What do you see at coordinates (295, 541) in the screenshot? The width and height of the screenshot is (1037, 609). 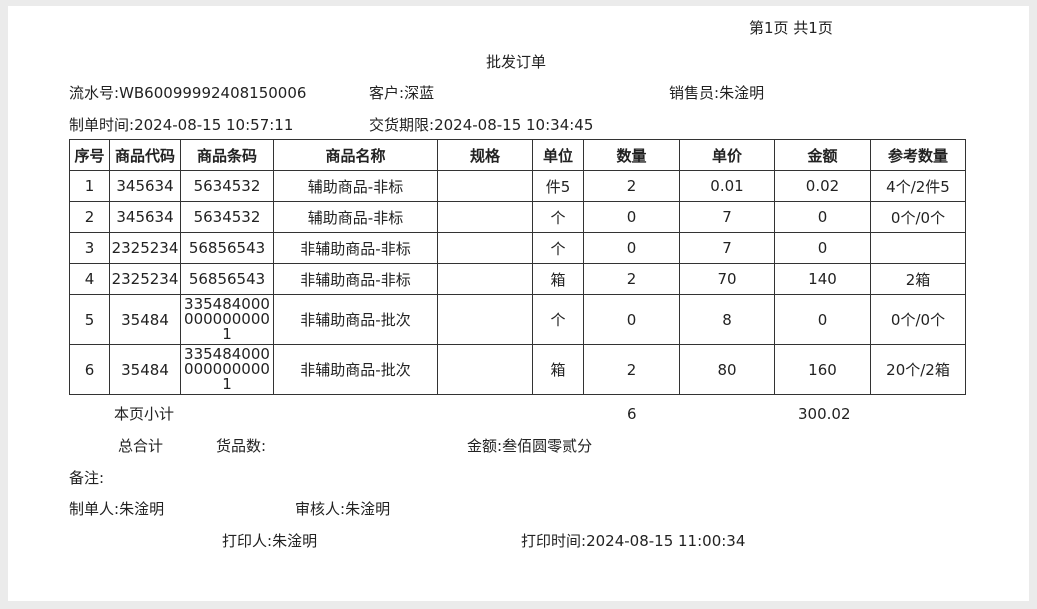 I see `printer-value: 朱淦明` at bounding box center [295, 541].